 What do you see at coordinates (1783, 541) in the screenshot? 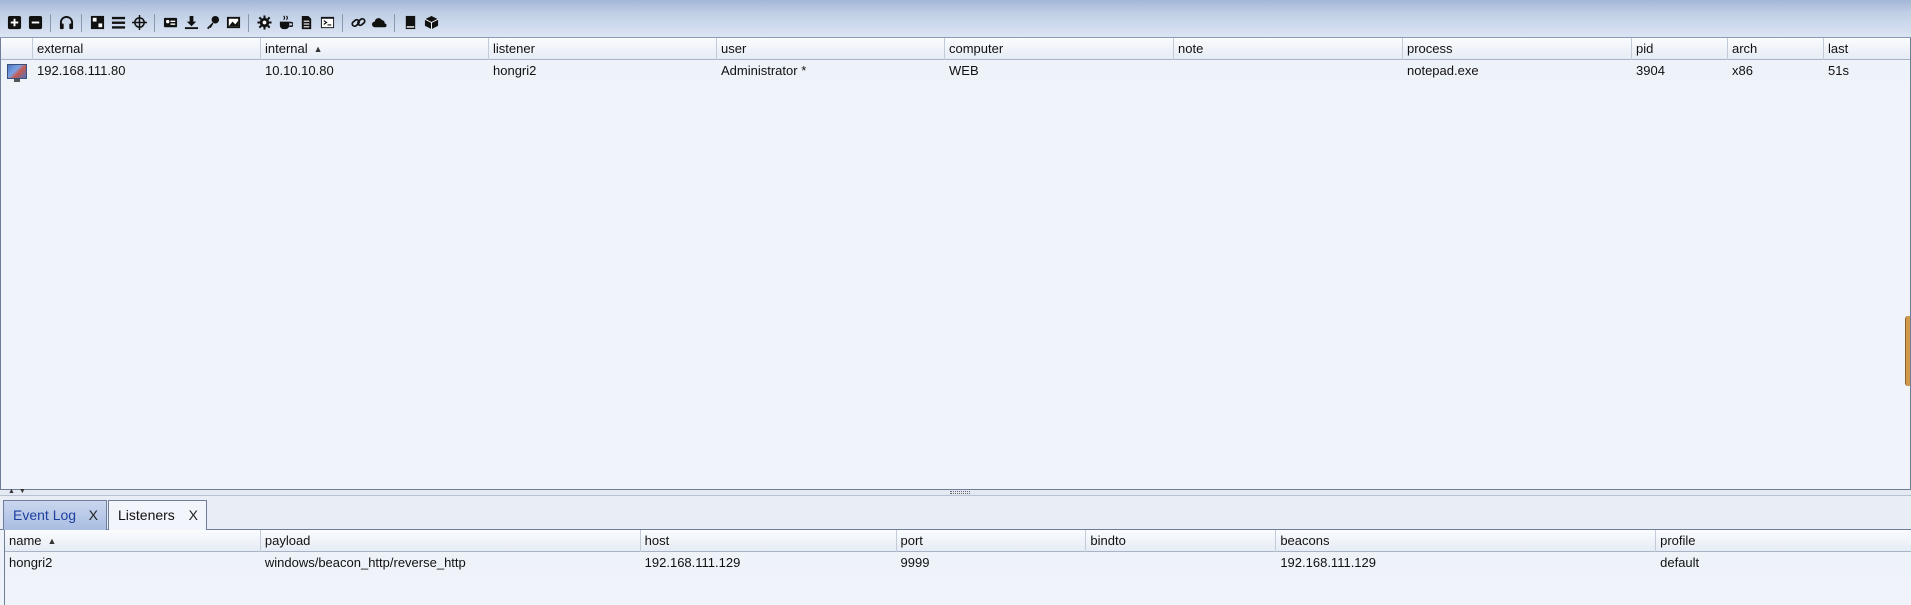
I see `column-header-profile: profile` at bounding box center [1783, 541].